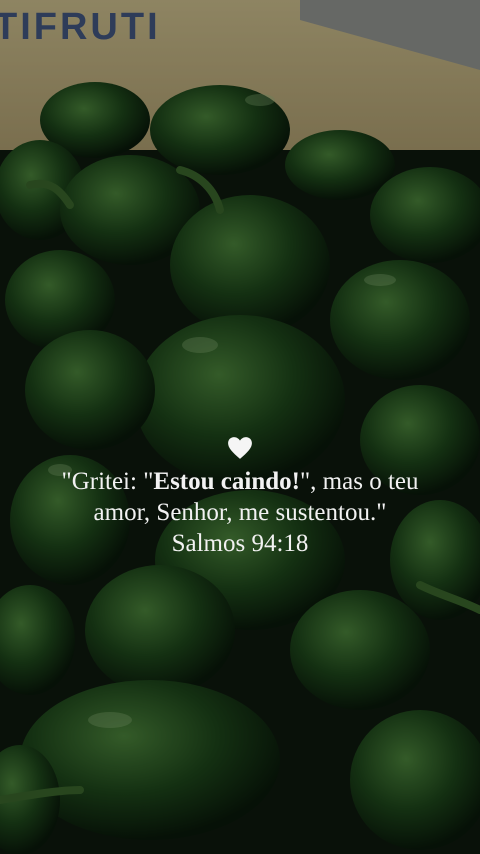 The image size is (480, 854). Describe the element at coordinates (107, 481) in the screenshot. I see `quote-line-1-start: "Gritei: "` at that location.